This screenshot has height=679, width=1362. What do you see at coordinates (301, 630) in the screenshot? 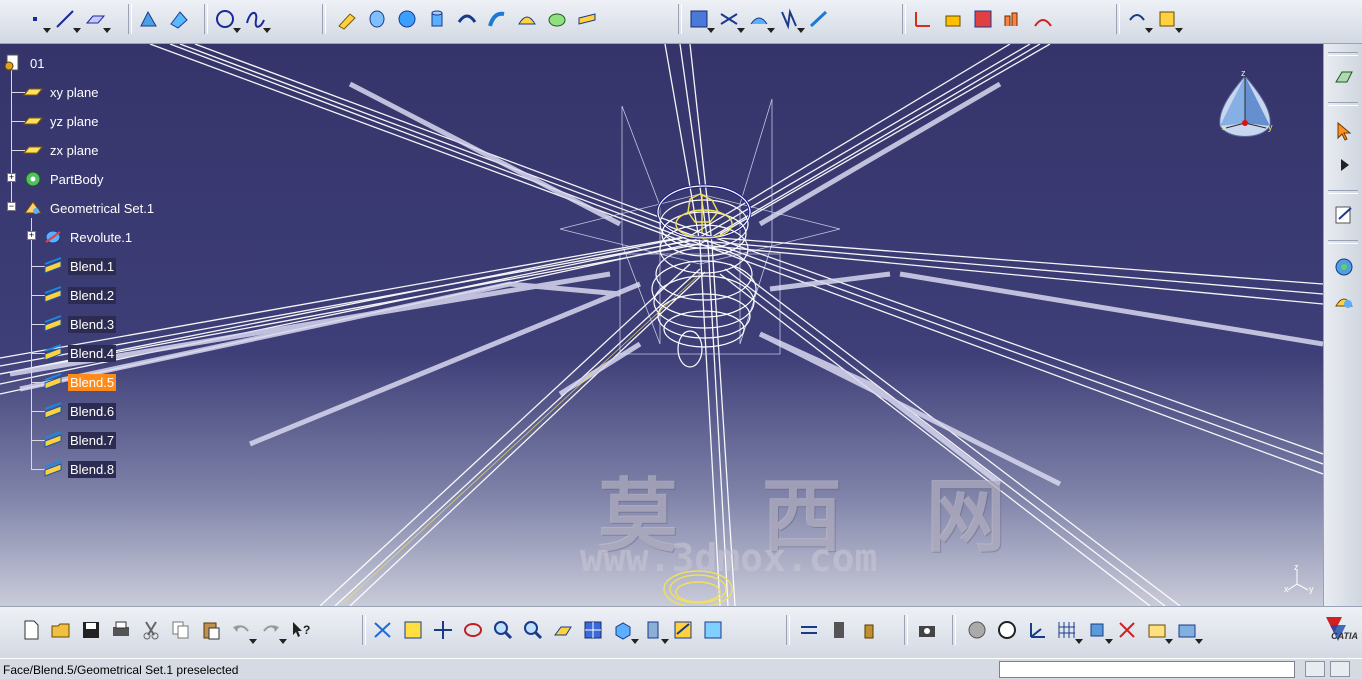
I see `whats-this-icon: ?` at bounding box center [301, 630].